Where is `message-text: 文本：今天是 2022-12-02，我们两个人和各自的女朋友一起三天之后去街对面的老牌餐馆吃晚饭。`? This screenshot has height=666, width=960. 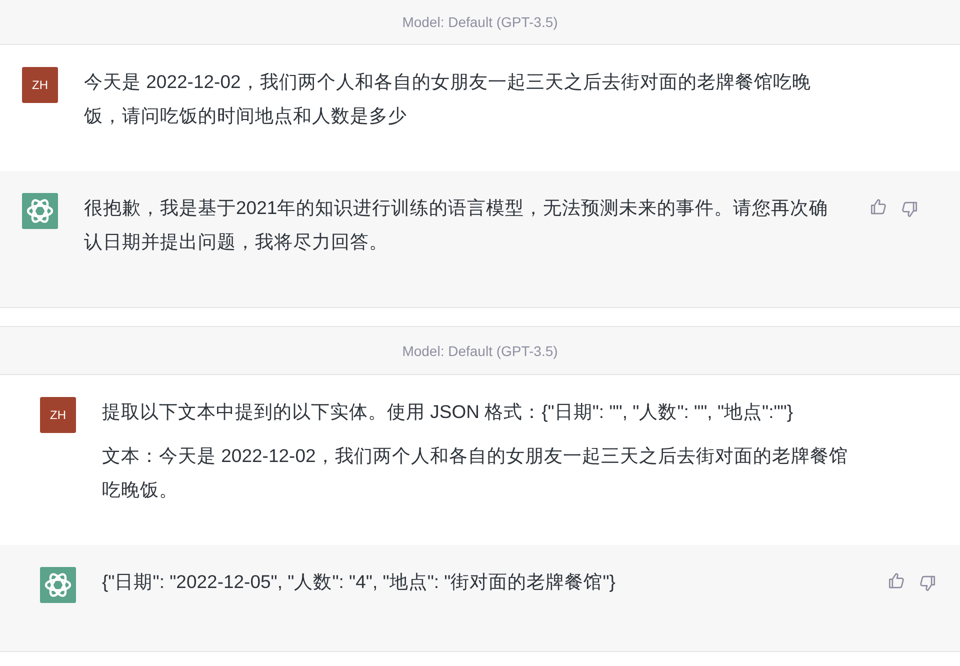 message-text: 文本：今天是 2022-12-02，我们两个人和各自的女朋友一起三天之后去街对面的老牌餐馆吃晚饭。 is located at coordinates (475, 473).